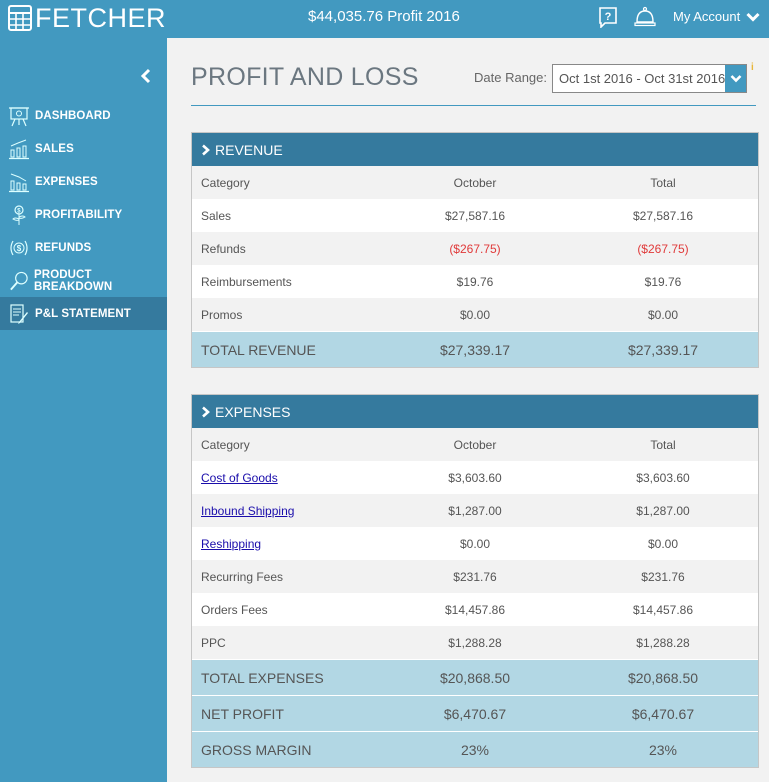 The height and width of the screenshot is (782, 769). What do you see at coordinates (663, 576) in the screenshot?
I see `row-total: $231.76` at bounding box center [663, 576].